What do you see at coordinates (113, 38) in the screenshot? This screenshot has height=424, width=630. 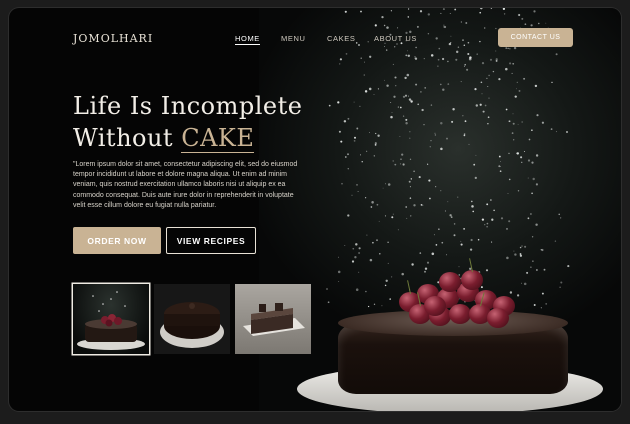 I see `brand-logo: JOMOLHARI` at bounding box center [113, 38].